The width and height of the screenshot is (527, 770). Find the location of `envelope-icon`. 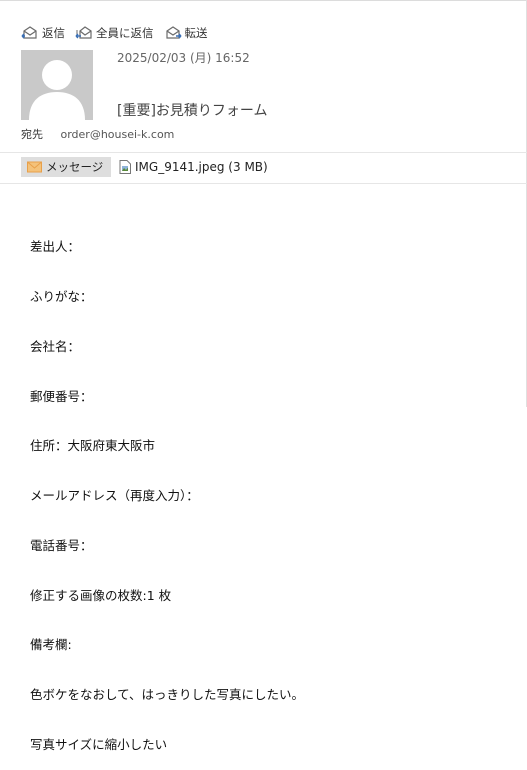

envelope-icon is located at coordinates (34, 167).